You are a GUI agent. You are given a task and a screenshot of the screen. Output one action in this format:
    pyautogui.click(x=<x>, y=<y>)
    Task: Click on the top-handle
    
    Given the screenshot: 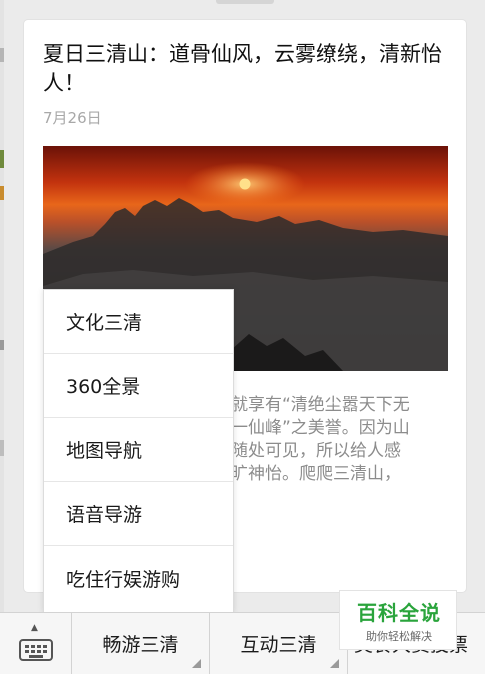 What is the action you would take?
    pyautogui.click(x=245, y=2)
    